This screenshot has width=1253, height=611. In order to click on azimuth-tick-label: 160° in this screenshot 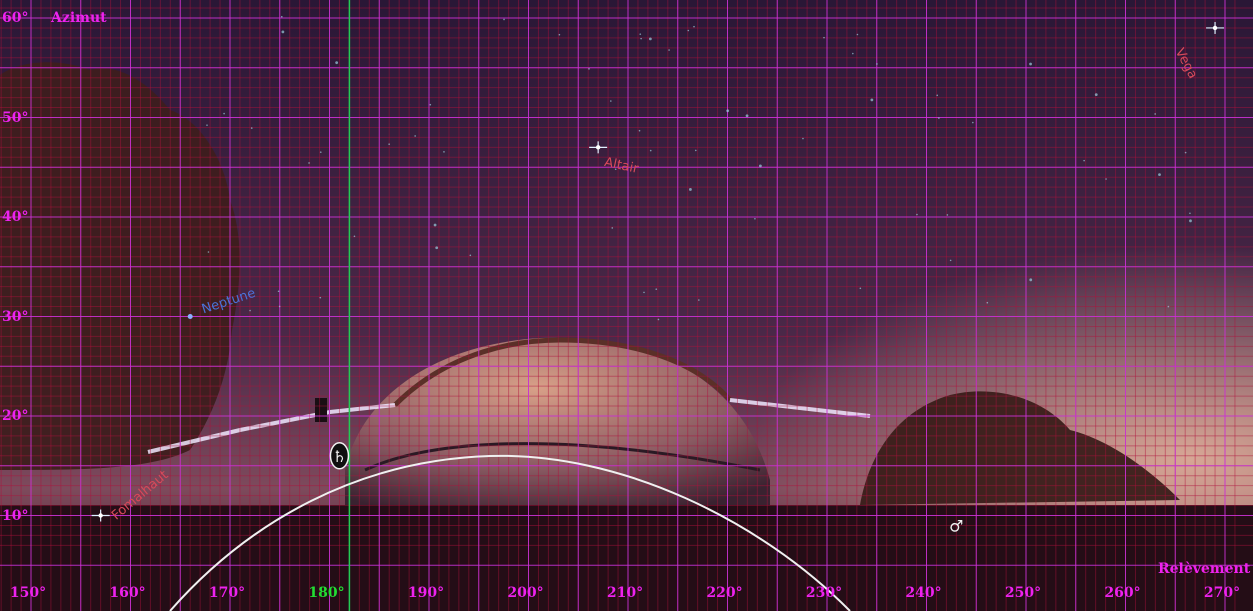, I will do `click(127, 593)`.